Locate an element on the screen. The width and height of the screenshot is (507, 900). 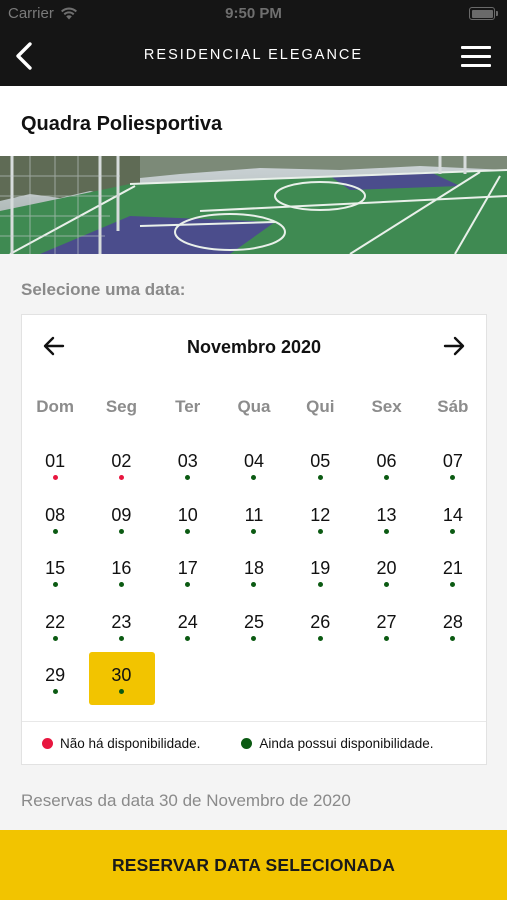
calendar-day-number: 01 is located at coordinates (55, 461).